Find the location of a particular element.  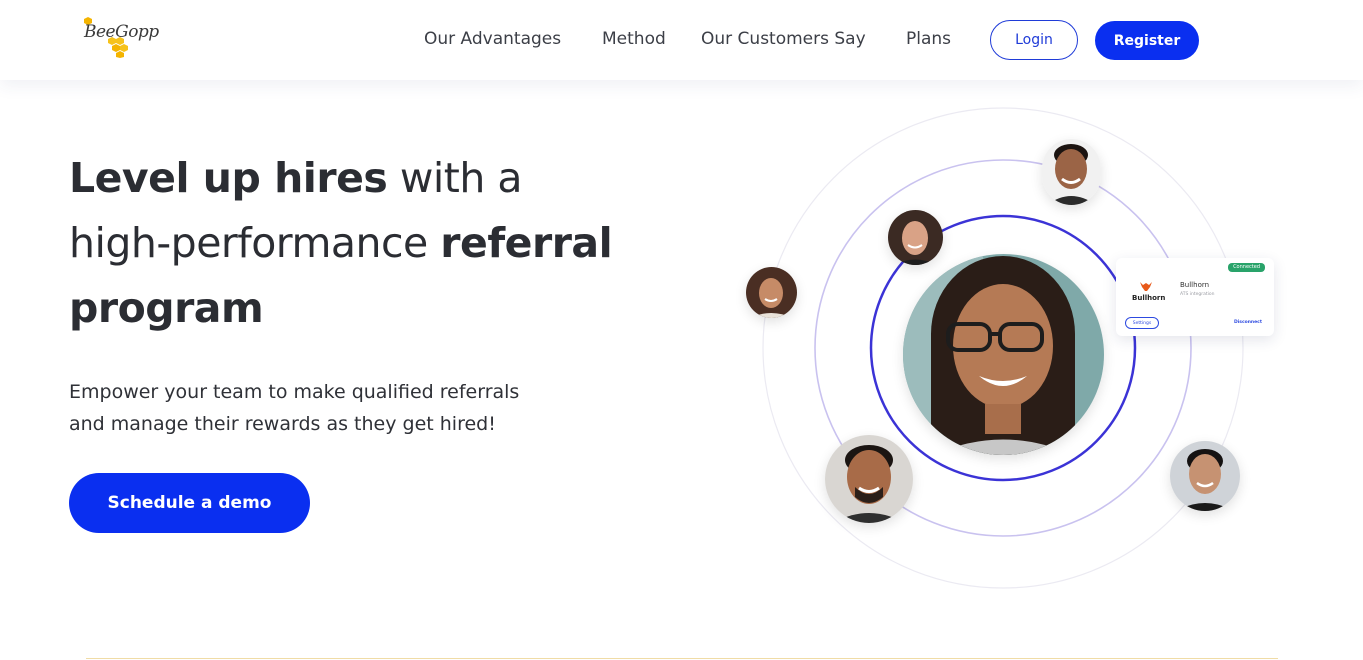

main-portrait-avatar is located at coordinates (1003, 354).